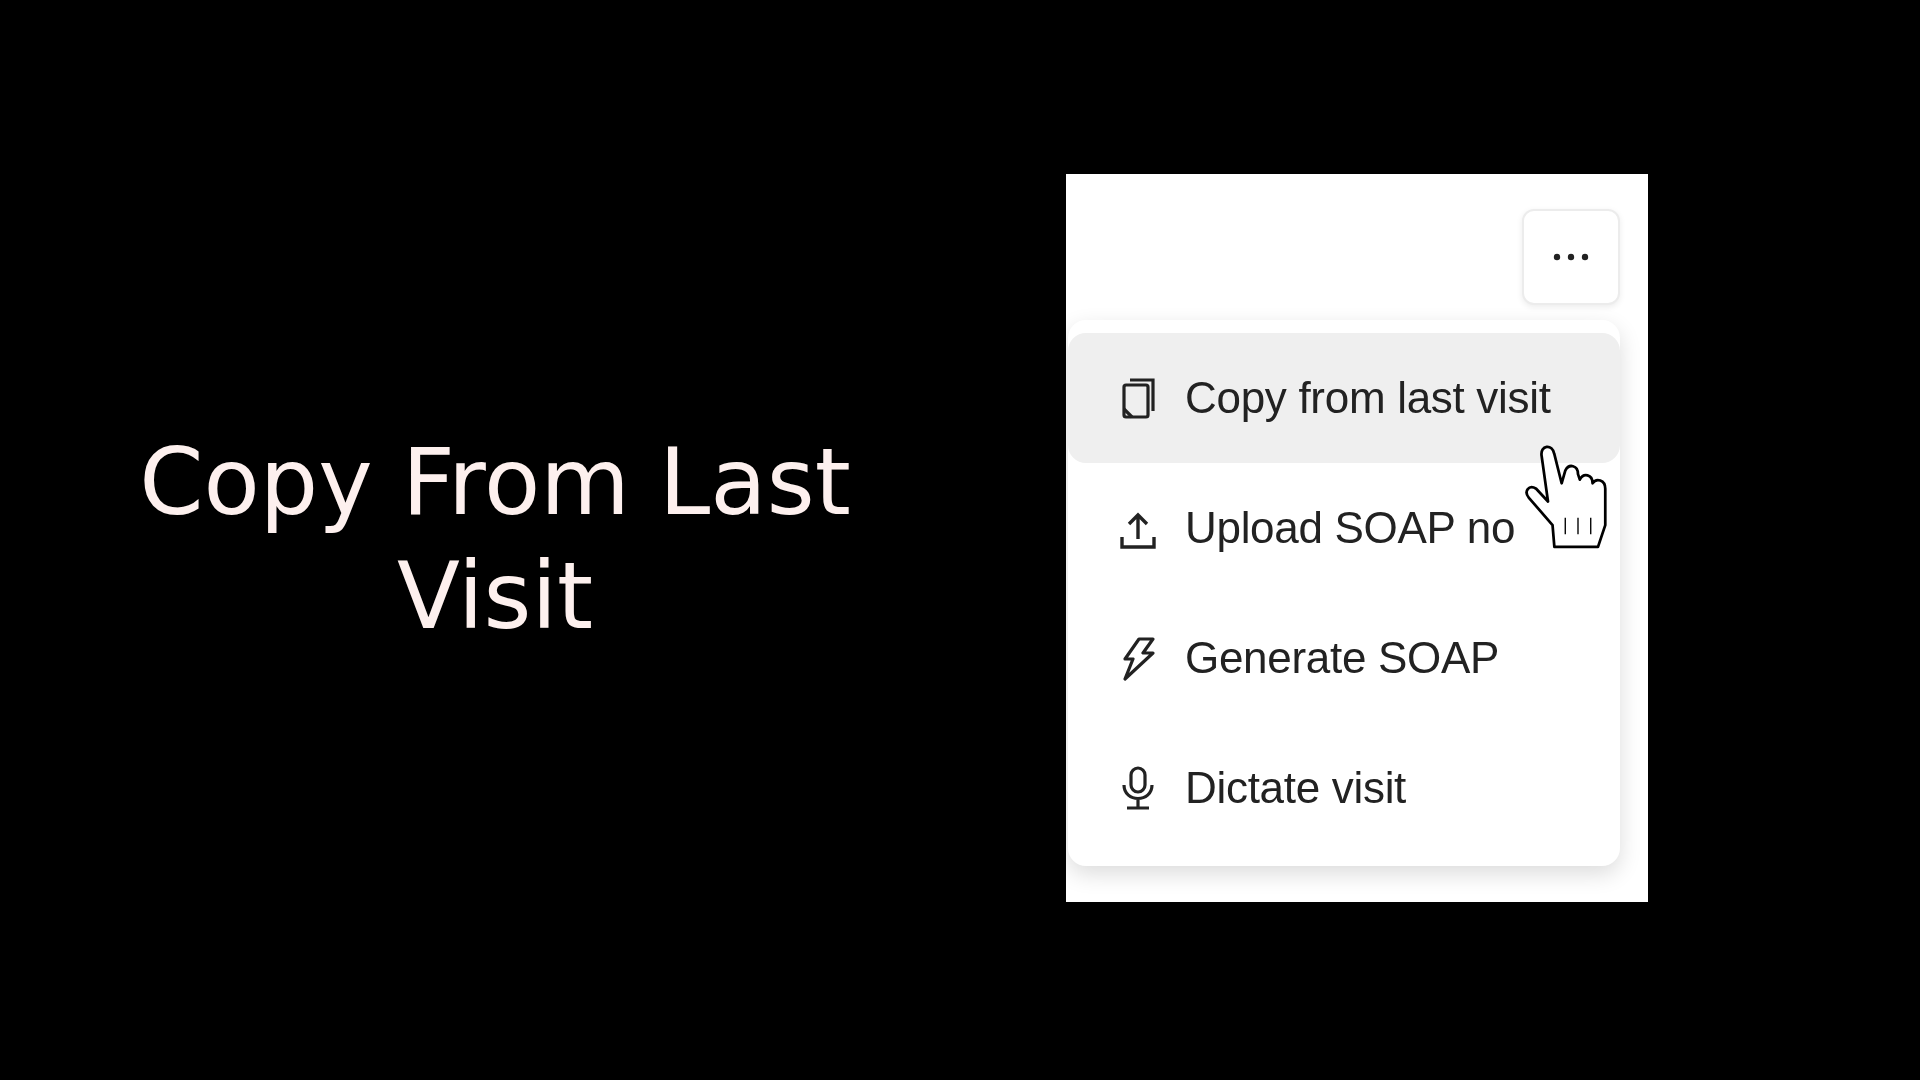  I want to click on microphone-icon, so click(1138, 788).